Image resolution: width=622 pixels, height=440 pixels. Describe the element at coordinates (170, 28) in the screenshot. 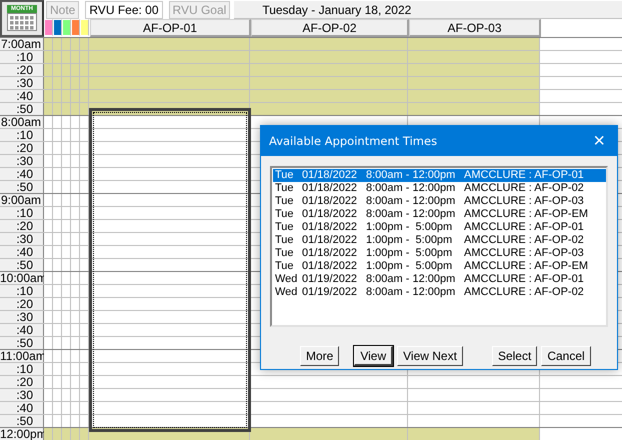

I see `column-header: AF-OP-01` at that location.